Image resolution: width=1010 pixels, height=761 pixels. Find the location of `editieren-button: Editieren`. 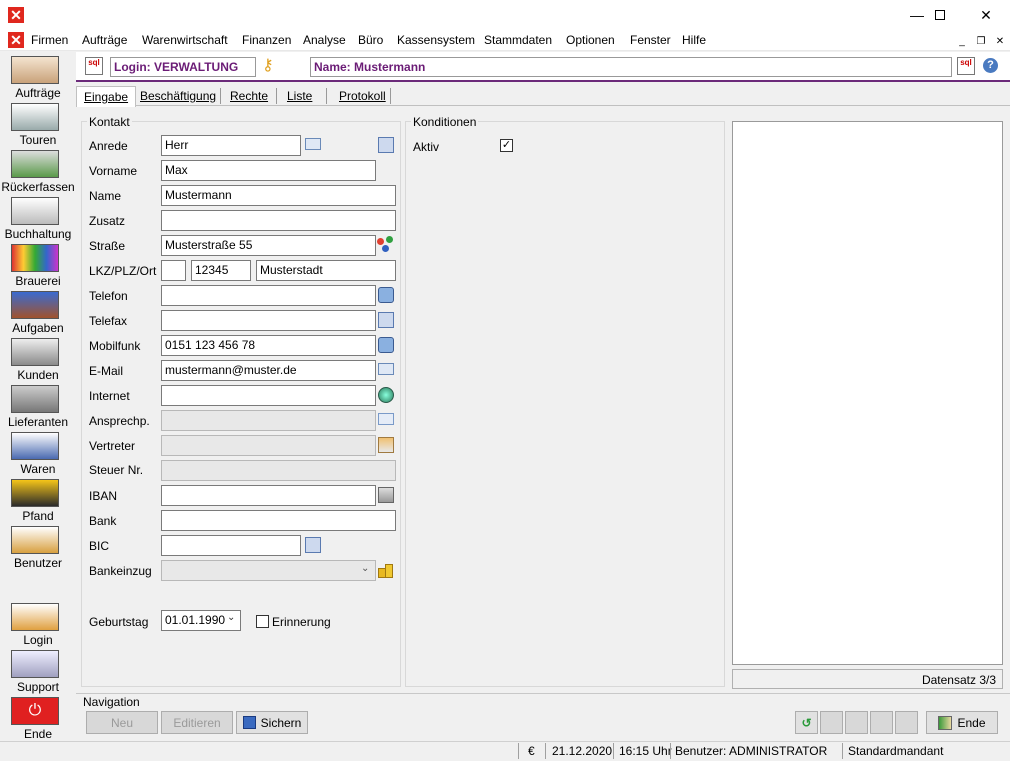

editieren-button: Editieren is located at coordinates (197, 722).